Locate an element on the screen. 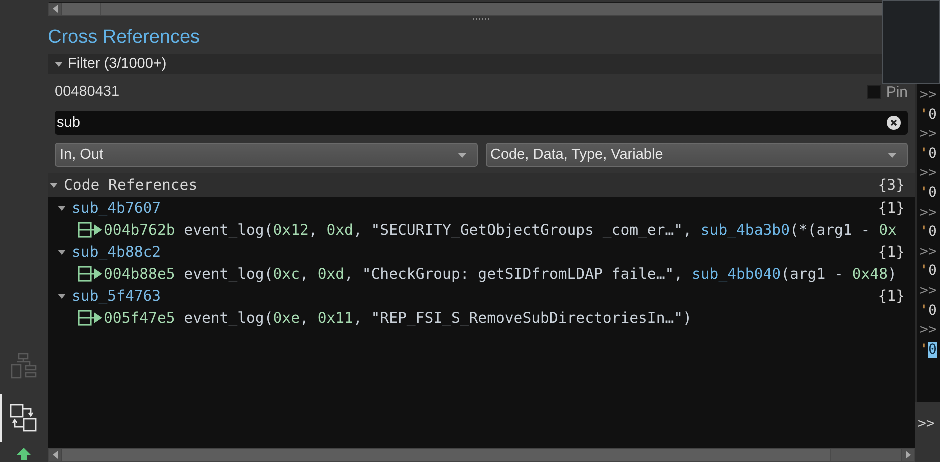 The height and width of the screenshot is (462, 940). function-name: sub_5f4763 is located at coordinates (117, 296).